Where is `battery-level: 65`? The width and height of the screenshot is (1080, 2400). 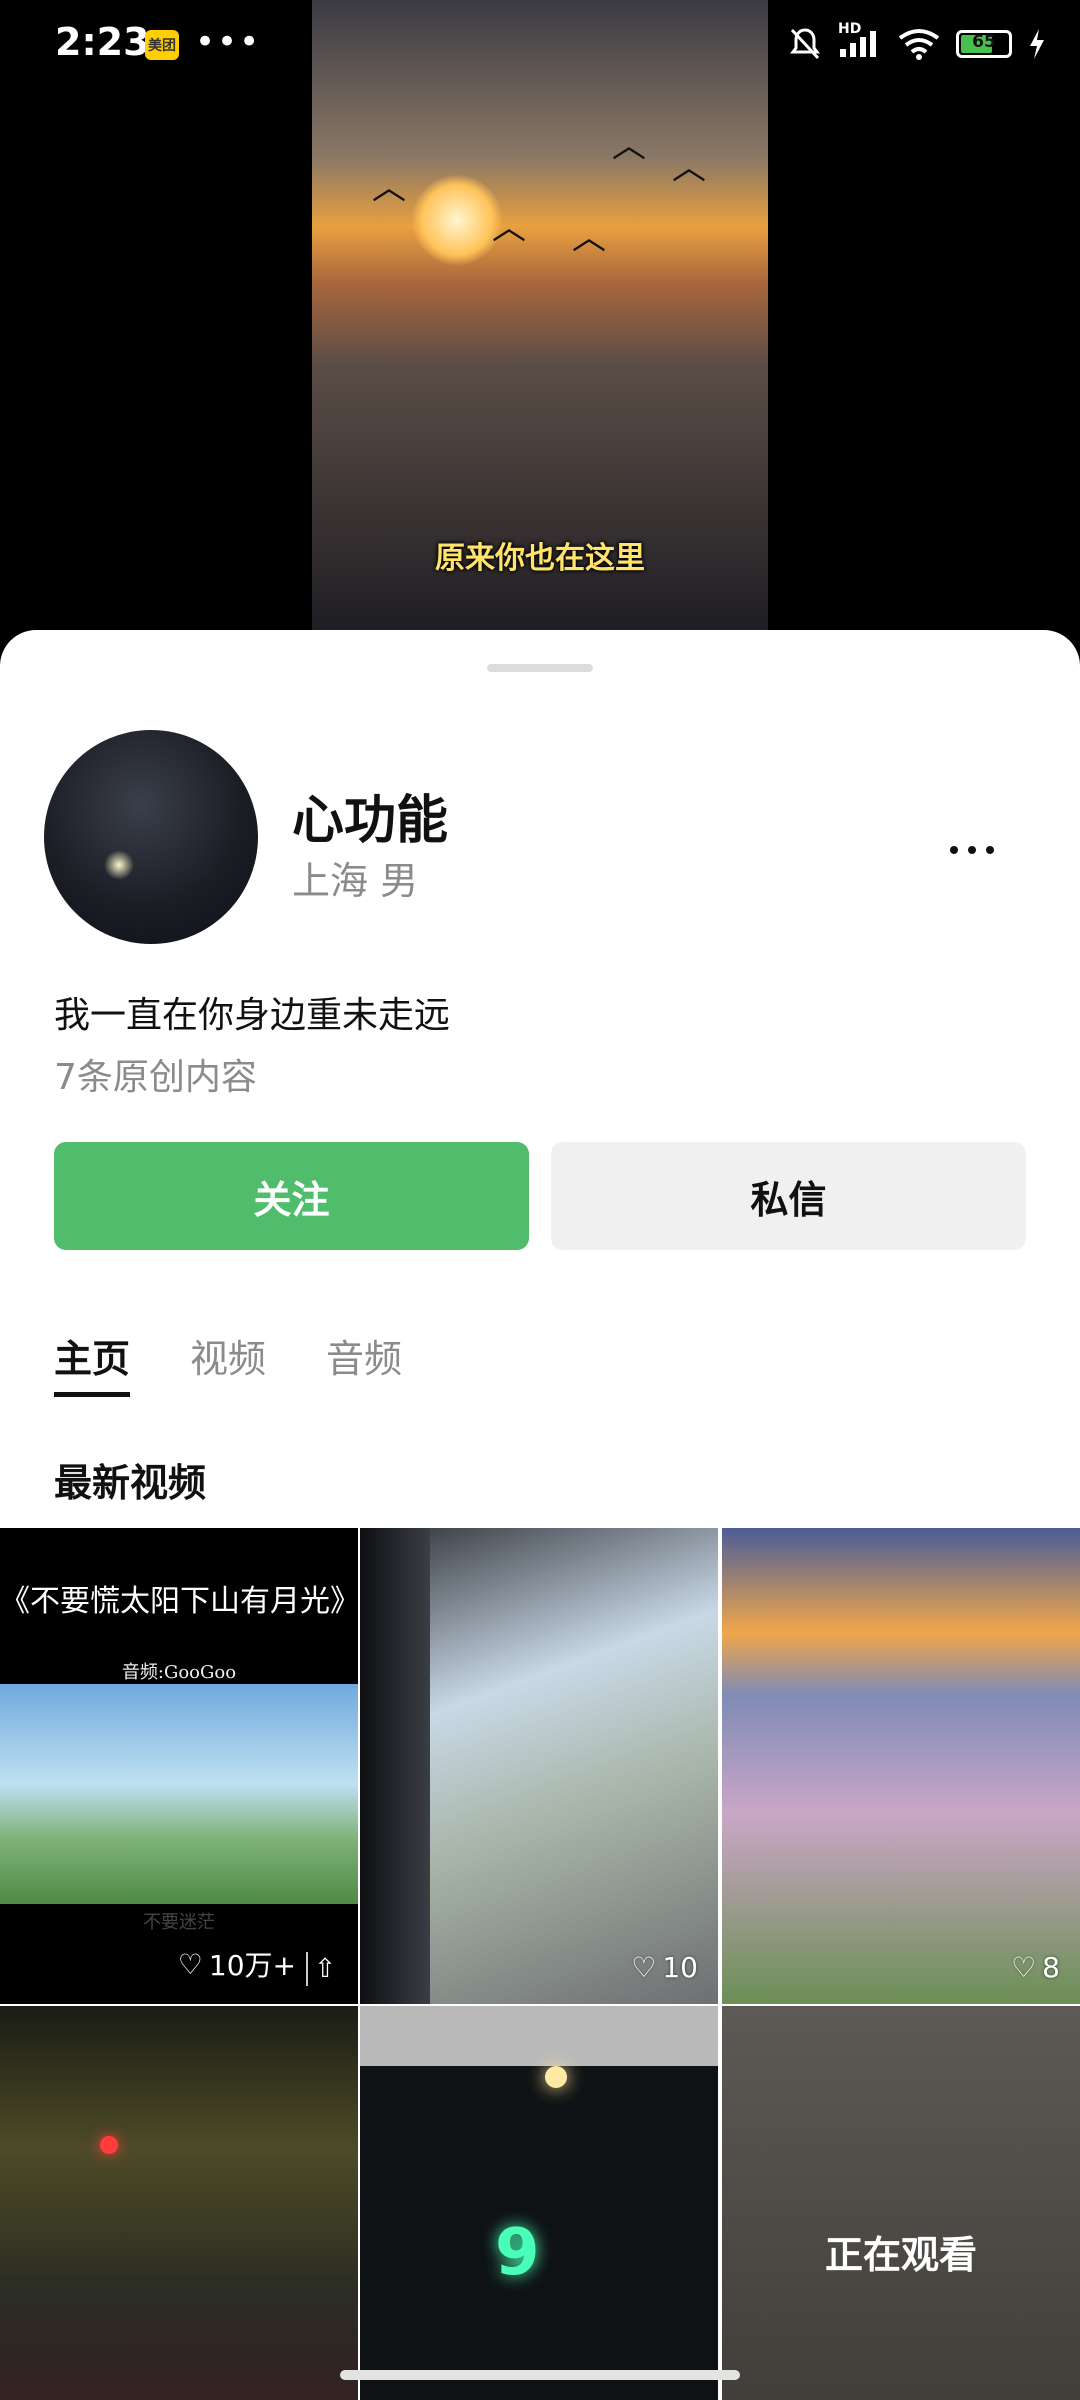 battery-level: 65 is located at coordinates (984, 42).